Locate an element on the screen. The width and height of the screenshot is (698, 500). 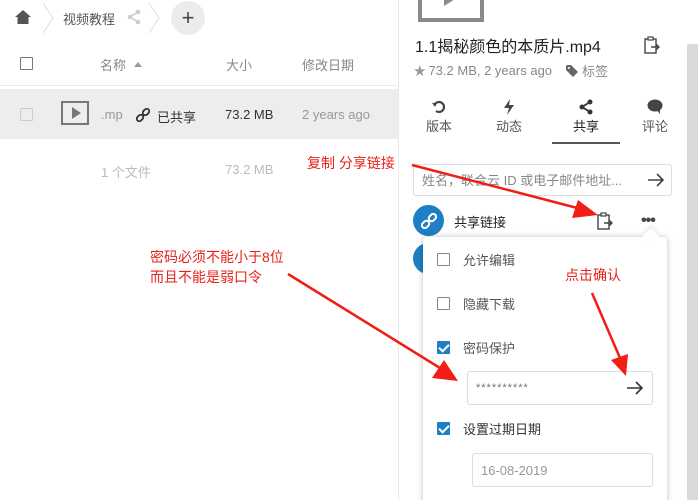
set-expiration-option: 设置过期日期 is located at coordinates (489, 428).